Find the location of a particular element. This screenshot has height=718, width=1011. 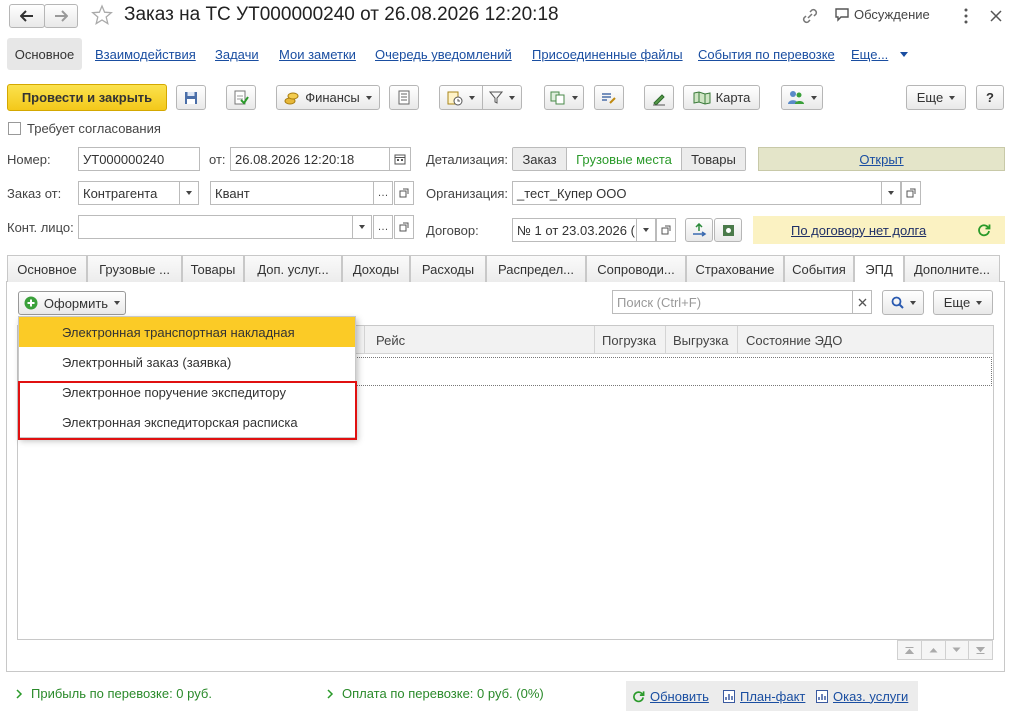

contact-dropdown is located at coordinates (362, 227).